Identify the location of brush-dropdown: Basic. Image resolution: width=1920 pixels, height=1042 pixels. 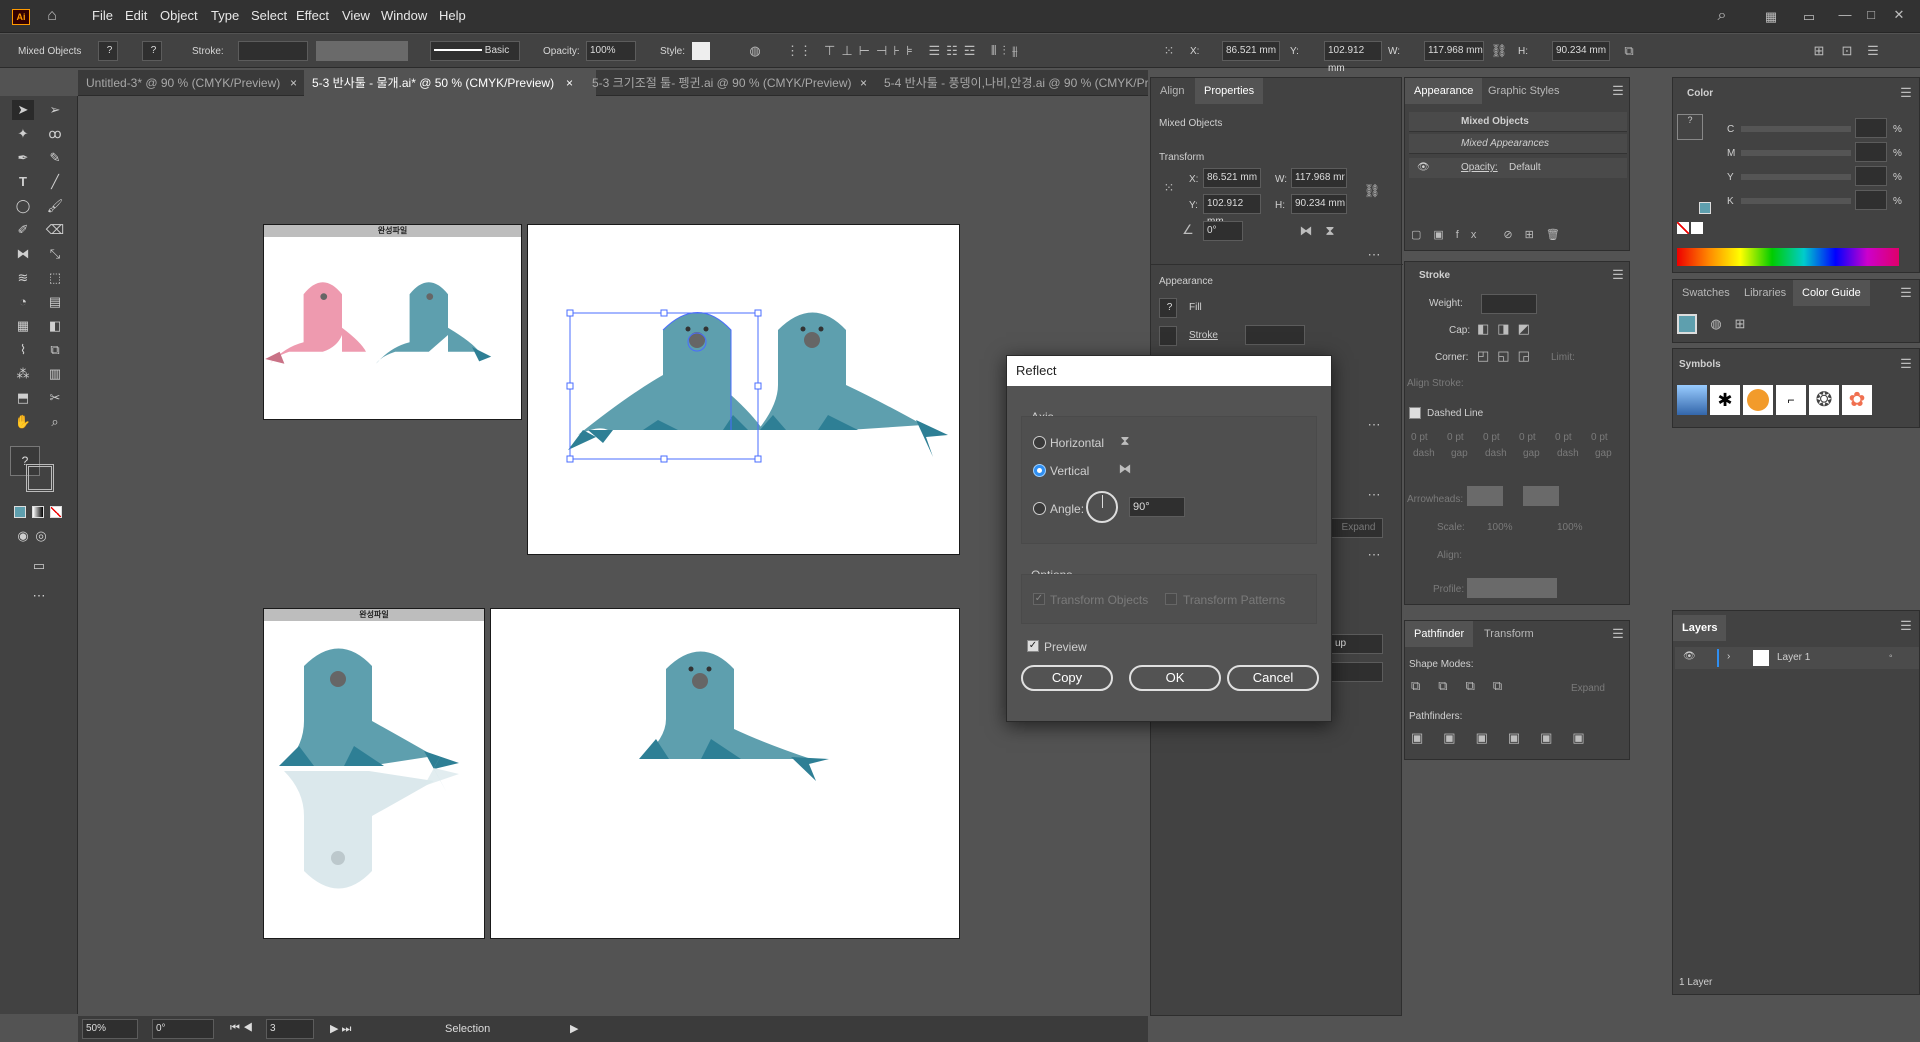
(475, 51).